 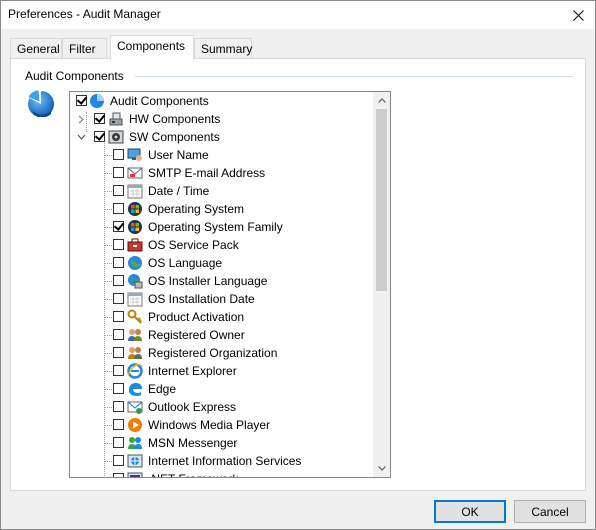 I want to click on chevron-down-icon, so click(x=381, y=468).